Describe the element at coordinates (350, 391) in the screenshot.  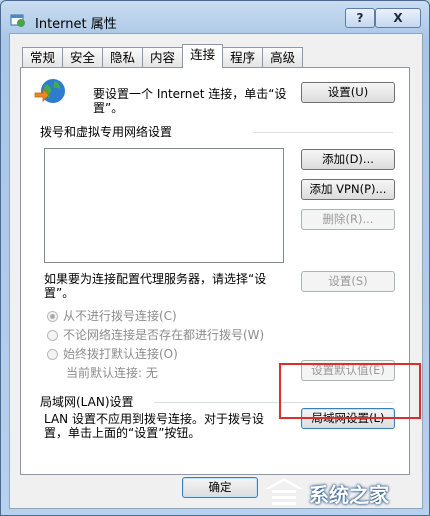
I see `highlight-box` at that location.